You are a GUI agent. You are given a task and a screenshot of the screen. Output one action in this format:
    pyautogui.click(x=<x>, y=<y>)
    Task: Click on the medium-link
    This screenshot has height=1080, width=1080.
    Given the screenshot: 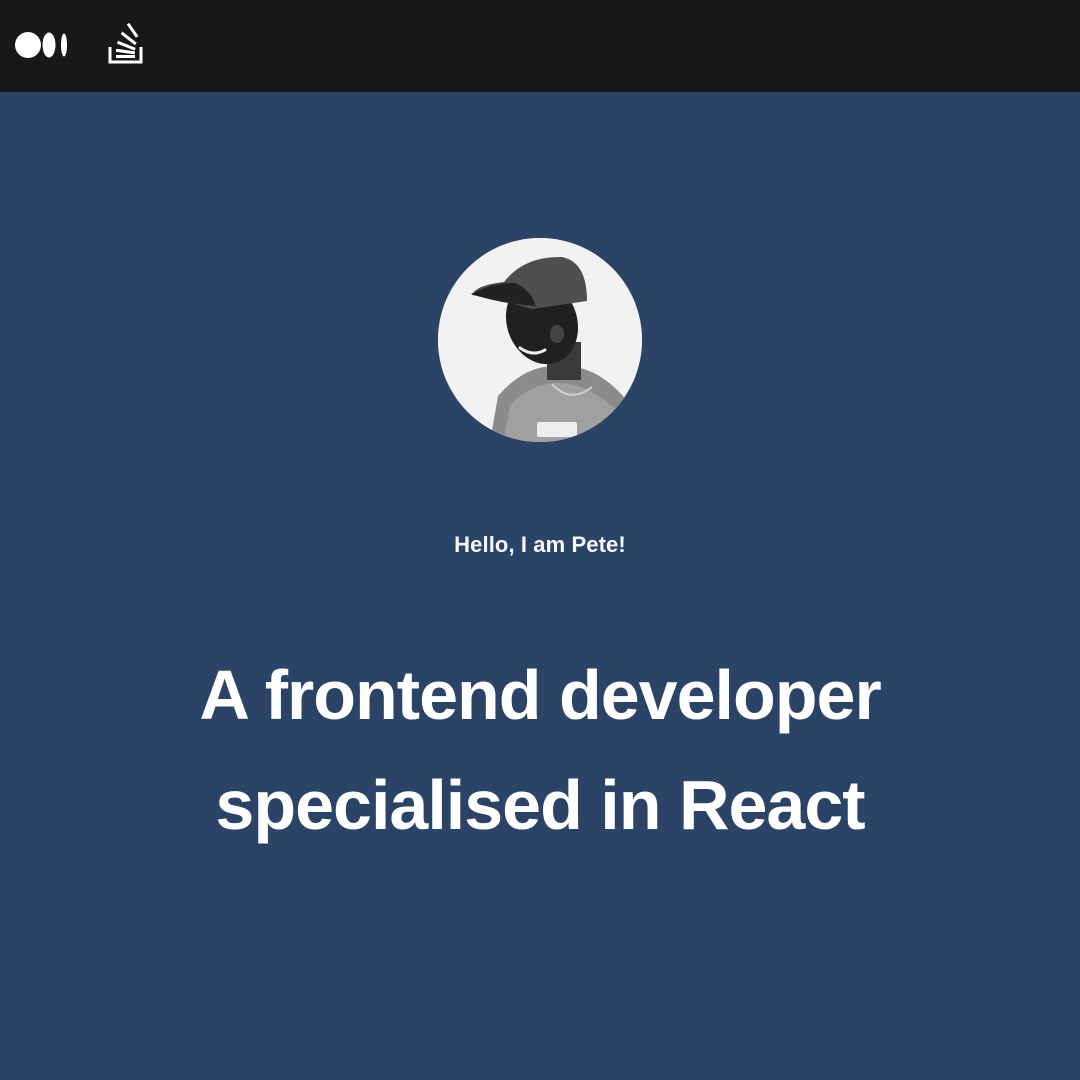 What is the action you would take?
    pyautogui.click(x=42, y=45)
    